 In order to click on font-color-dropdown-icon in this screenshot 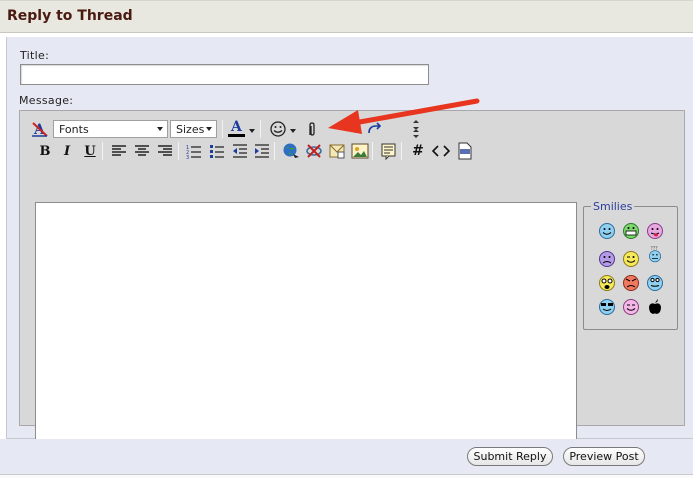, I will do `click(252, 131)`.